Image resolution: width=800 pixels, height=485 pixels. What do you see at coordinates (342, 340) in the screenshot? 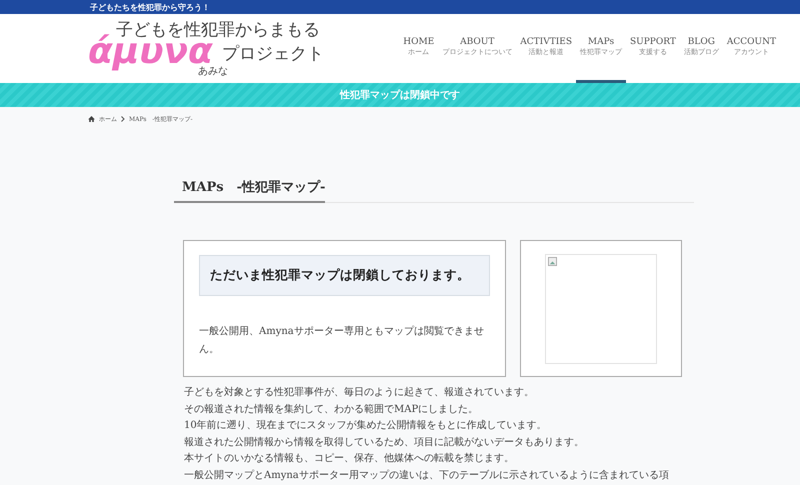
I see `closed-text: 一般公開用、Amynaサポーター専用ともマップは閲覧できません。` at bounding box center [342, 340].